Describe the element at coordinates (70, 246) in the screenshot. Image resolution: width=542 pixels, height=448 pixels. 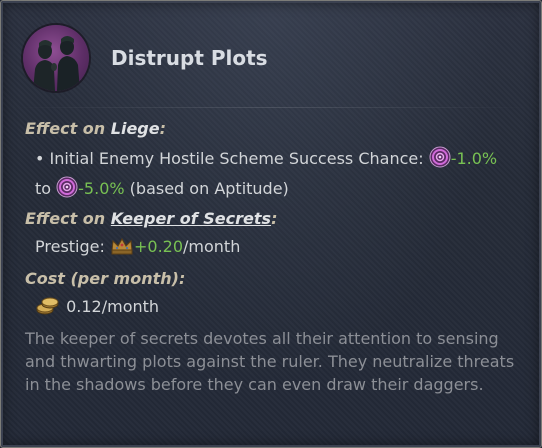
I see `prestige-label: Prestige:` at that location.